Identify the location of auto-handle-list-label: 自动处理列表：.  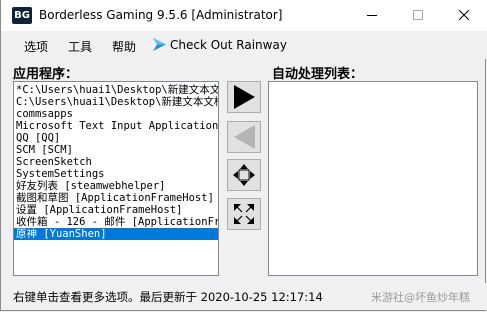
(318, 74).